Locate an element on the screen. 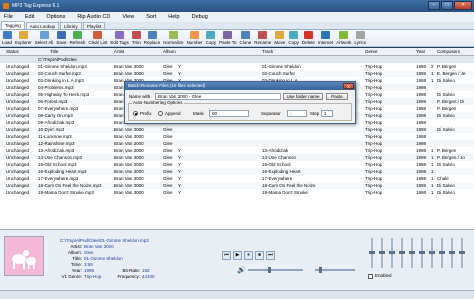  group-row: C:\Tmp\AlPod\Glee is located at coordinates (237, 59).